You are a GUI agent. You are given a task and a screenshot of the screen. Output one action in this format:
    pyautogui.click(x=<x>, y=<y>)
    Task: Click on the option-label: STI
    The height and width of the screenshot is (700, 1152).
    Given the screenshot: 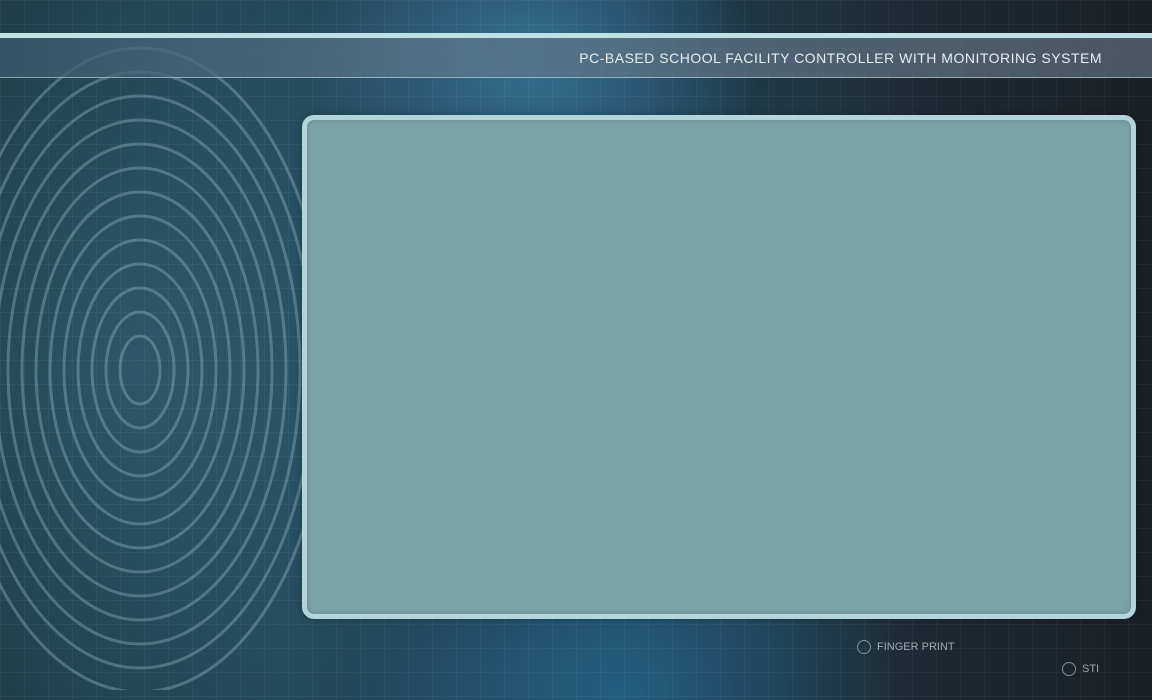 What is the action you would take?
    pyautogui.click(x=1091, y=669)
    